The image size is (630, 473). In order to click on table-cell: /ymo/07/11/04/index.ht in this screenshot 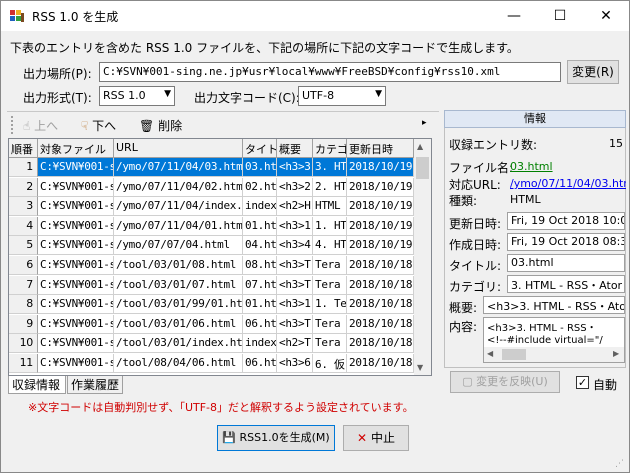, I will do `click(178, 207)`.